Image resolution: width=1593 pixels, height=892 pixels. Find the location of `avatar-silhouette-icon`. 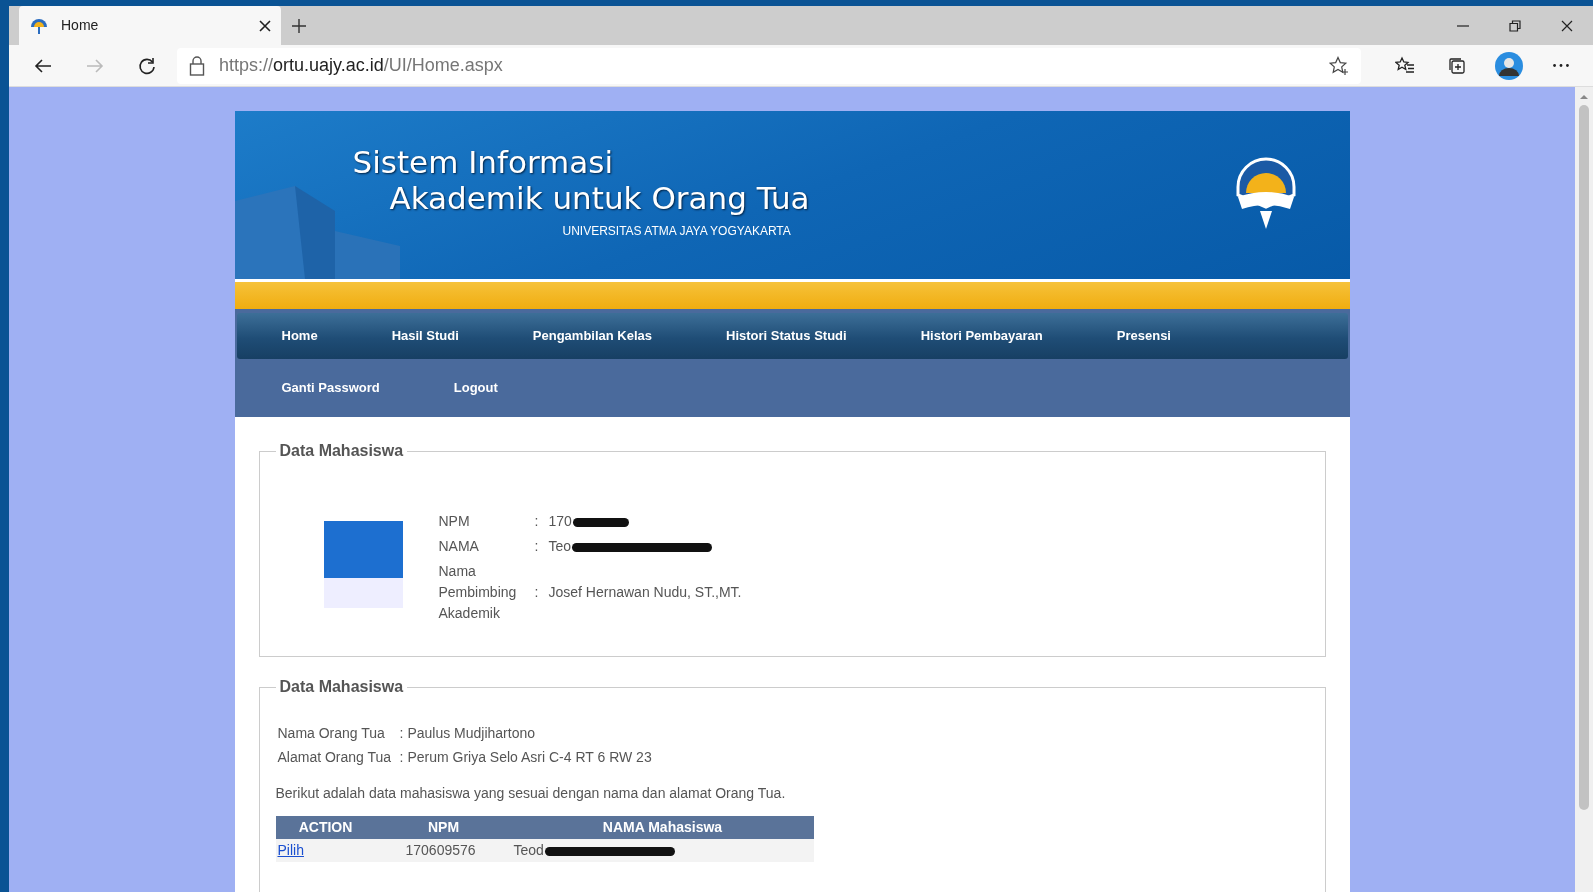

avatar-silhouette-icon is located at coordinates (1509, 65).